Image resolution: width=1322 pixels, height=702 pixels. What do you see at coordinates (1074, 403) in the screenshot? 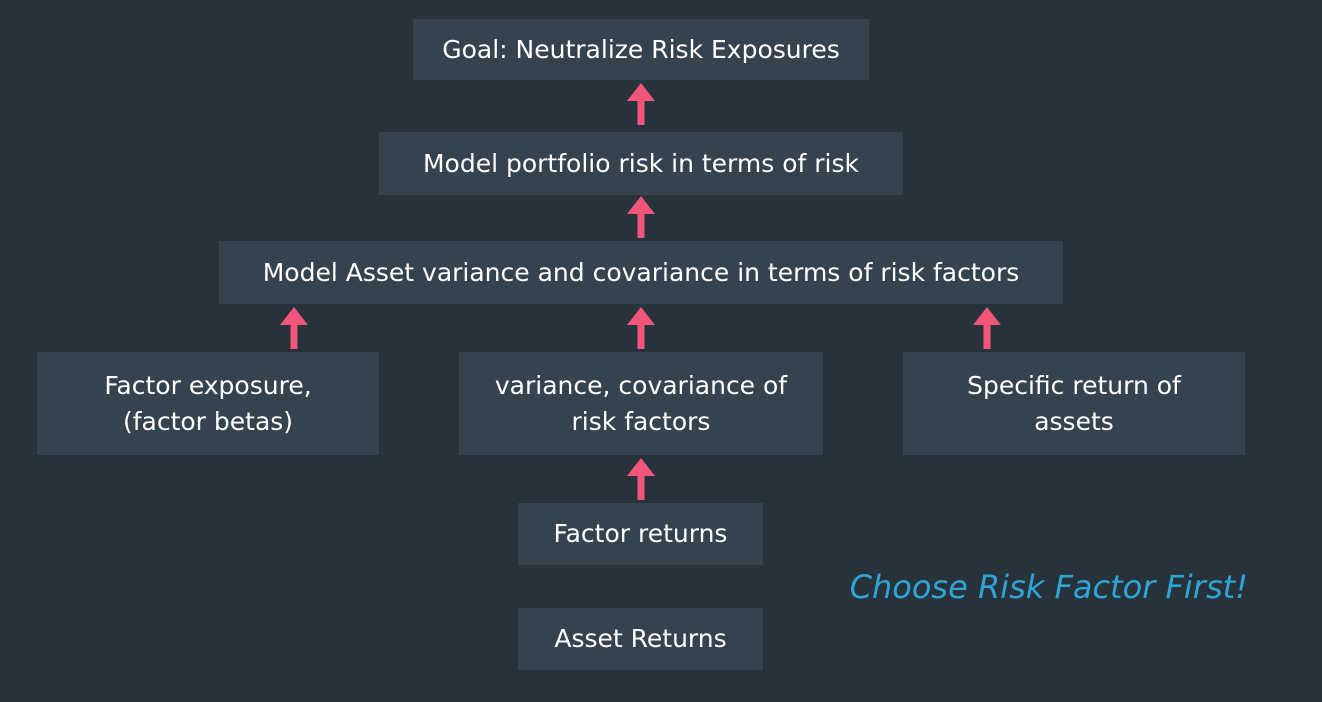
I see `node-specific-return: Specific return of assets` at bounding box center [1074, 403].